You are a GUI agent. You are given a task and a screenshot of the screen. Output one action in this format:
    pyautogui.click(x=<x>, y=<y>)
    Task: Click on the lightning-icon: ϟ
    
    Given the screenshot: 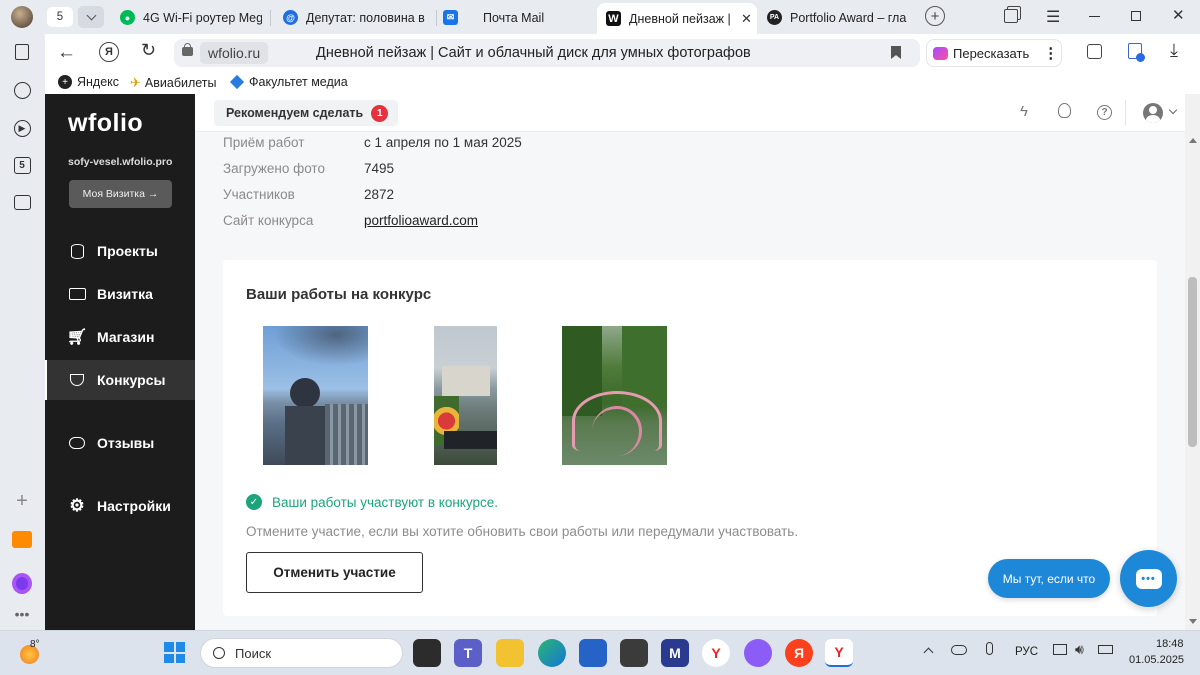 What is the action you would take?
    pyautogui.click(x=1024, y=111)
    